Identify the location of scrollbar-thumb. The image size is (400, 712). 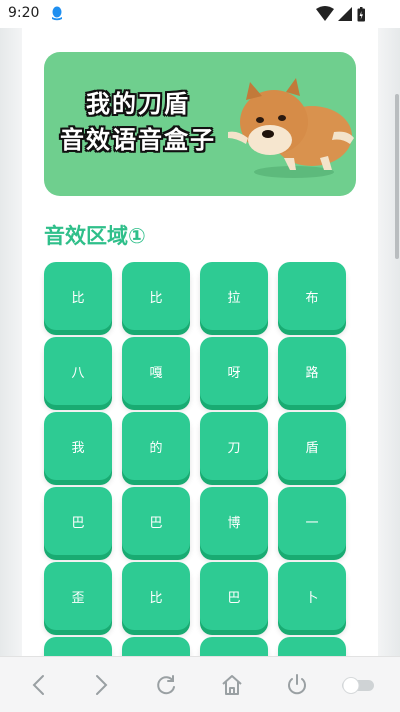
(397, 176).